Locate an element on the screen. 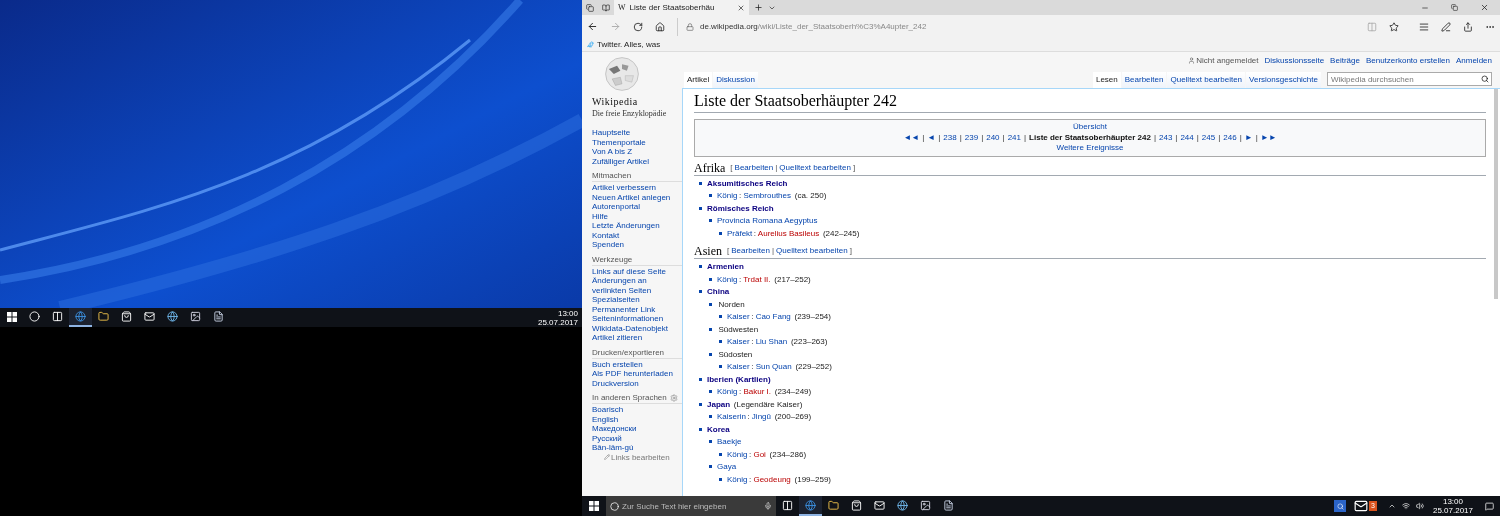 This screenshot has height=516, width=1500. nav-link: 243 is located at coordinates (1166, 137).